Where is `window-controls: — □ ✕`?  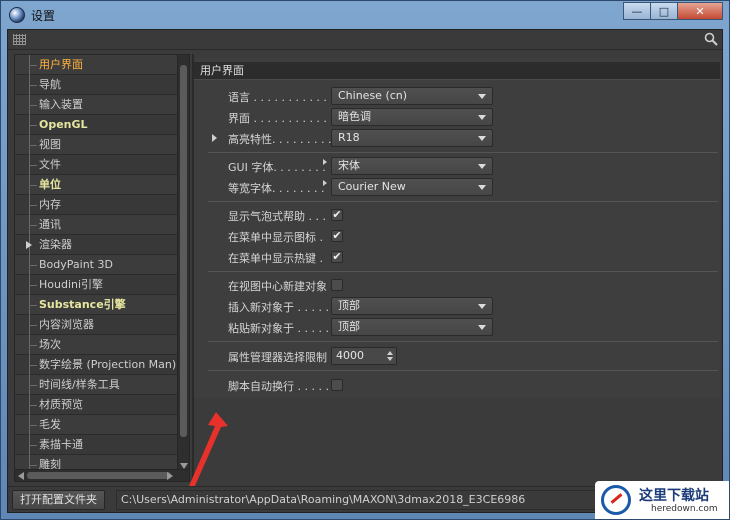 window-controls: — □ ✕ is located at coordinates (673, 11).